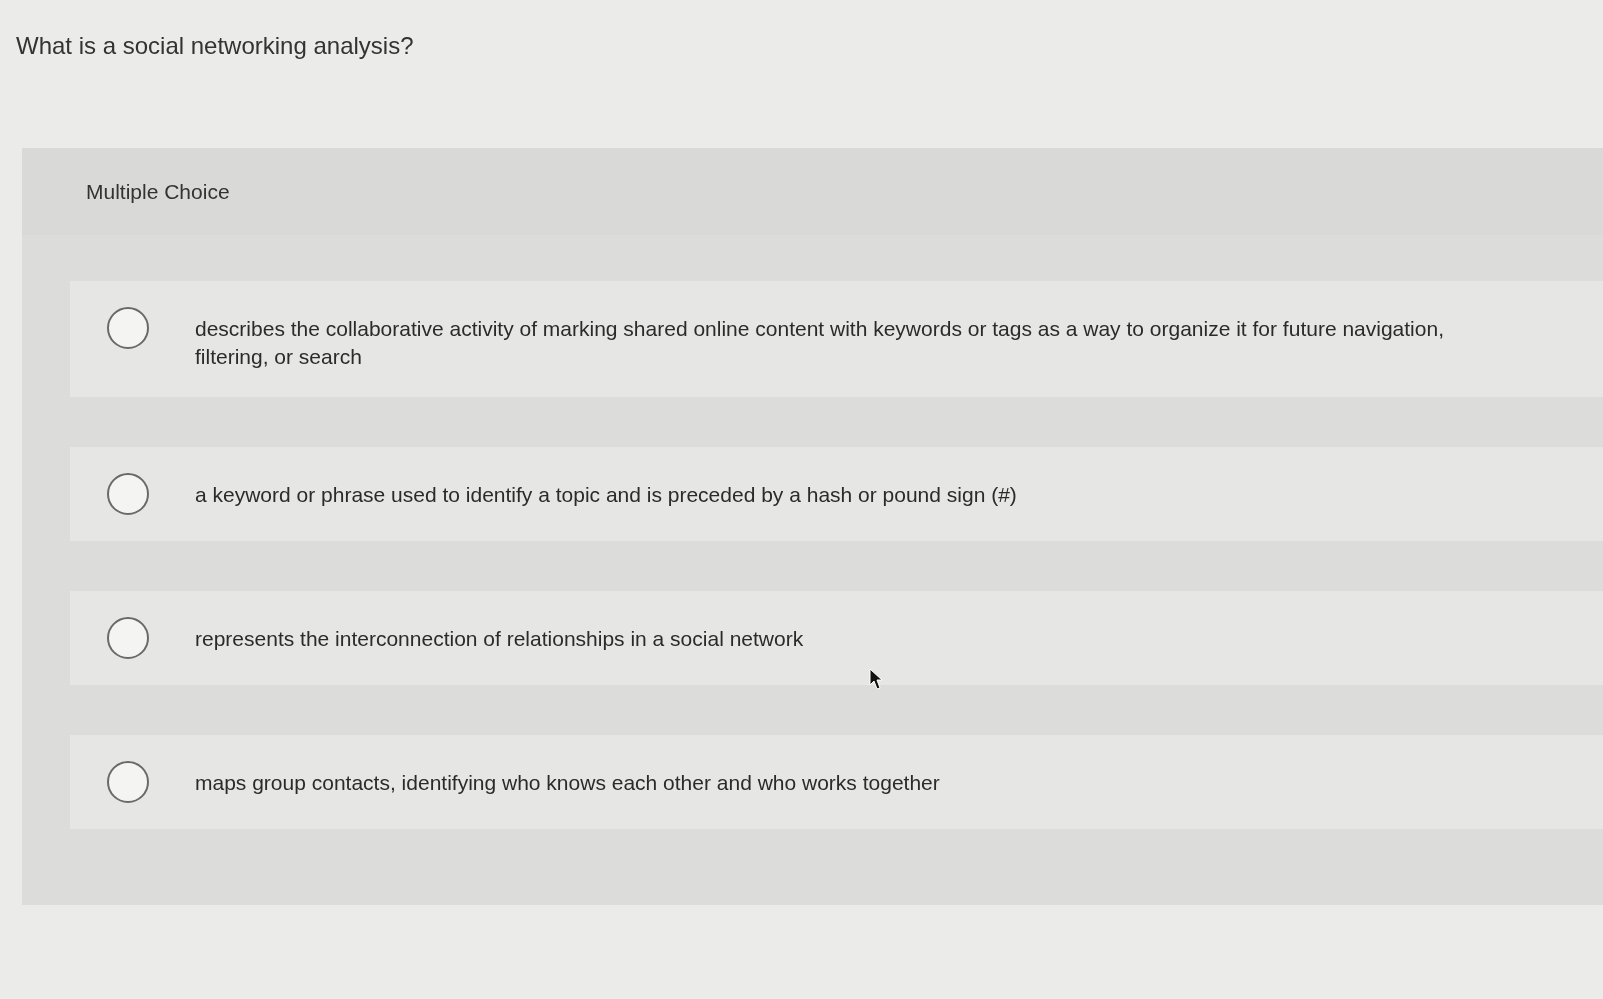 Image resolution: width=1603 pixels, height=999 pixels. What do you see at coordinates (567, 782) in the screenshot?
I see `option-text: maps group contacts, identifying who knows each other and who works together` at bounding box center [567, 782].